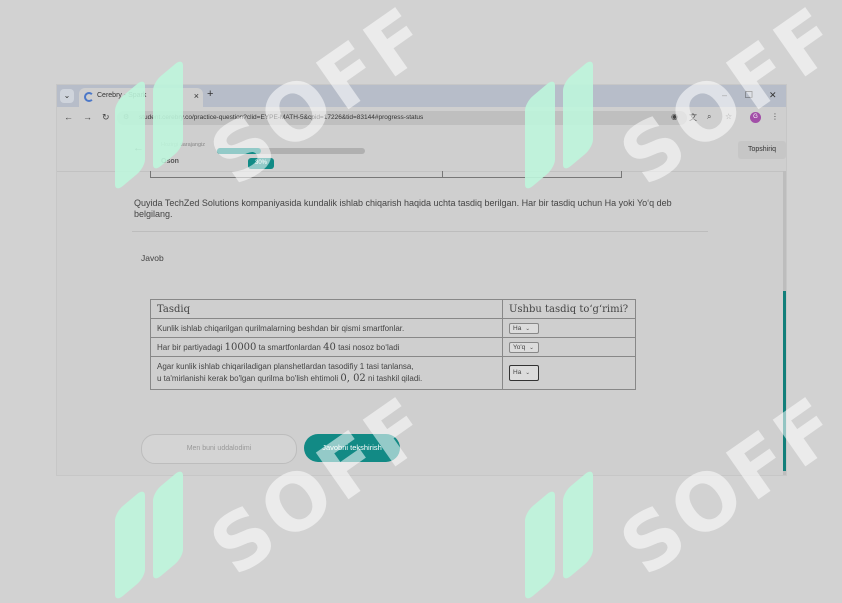 This screenshot has width=842, height=603. I want to click on scrollbar, so click(784, 323).